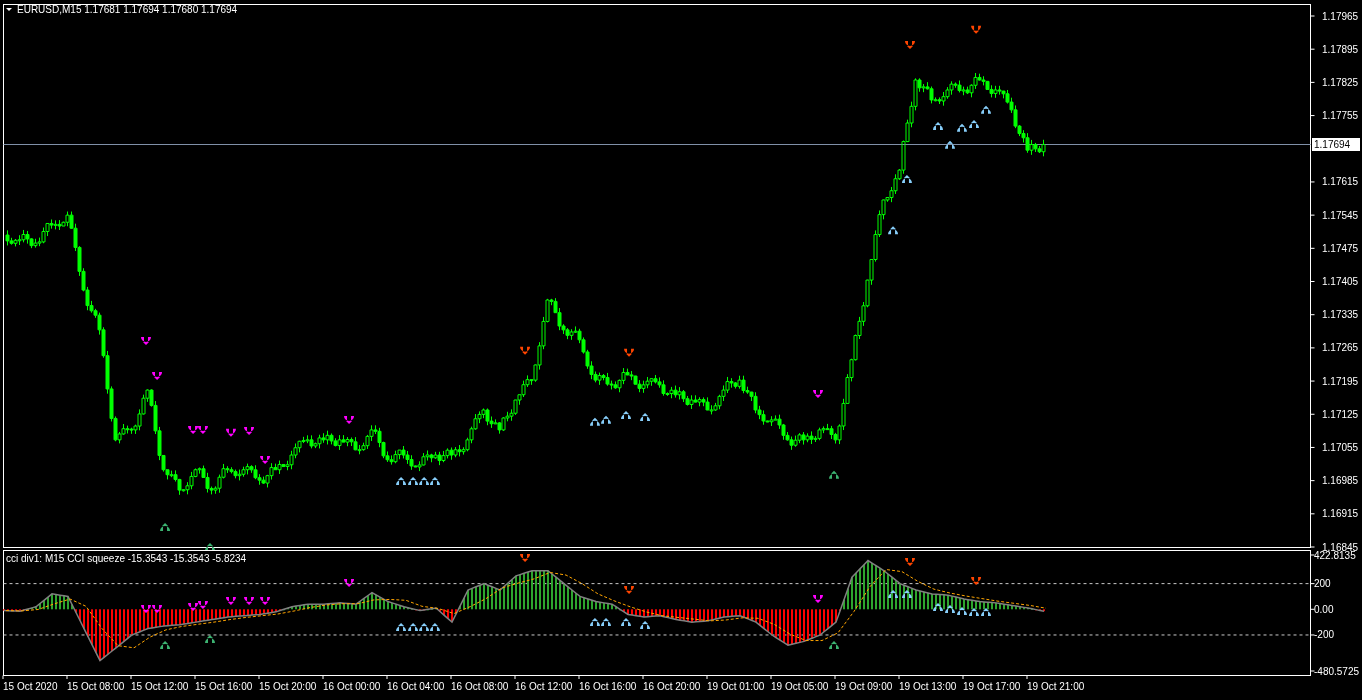 The height and width of the screenshot is (700, 1362). Describe the element at coordinates (352, 686) in the screenshot. I see `time-label: 16 Oct 00:00` at that location.